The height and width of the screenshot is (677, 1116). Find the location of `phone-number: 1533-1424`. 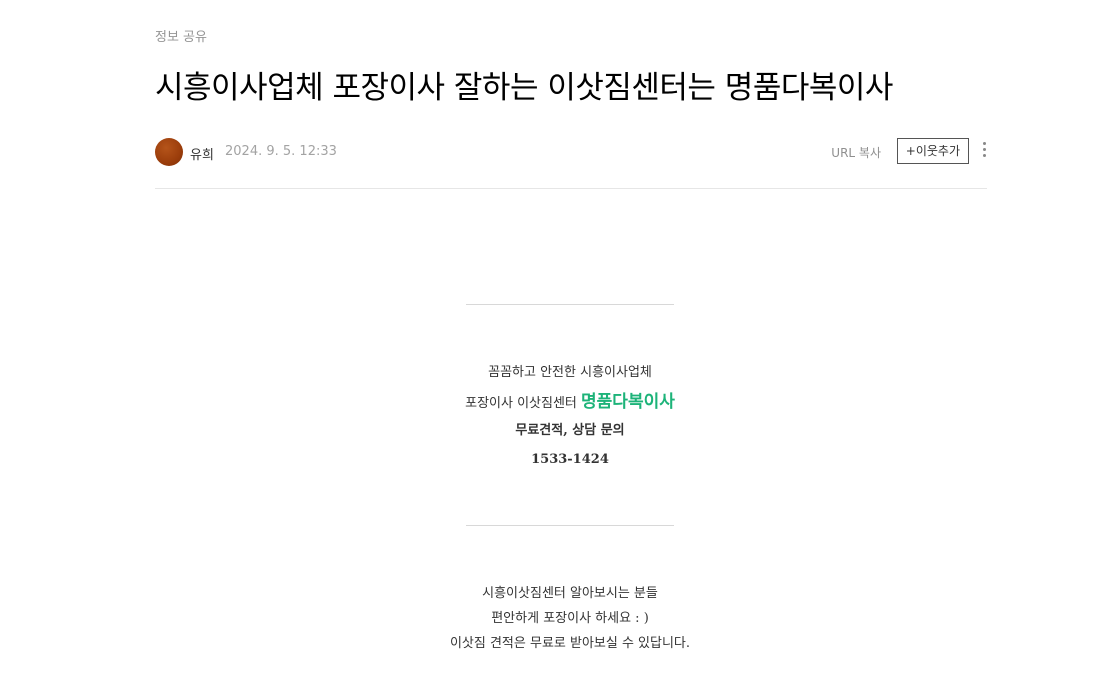

phone-number: 1533-1424 is located at coordinates (570, 459).